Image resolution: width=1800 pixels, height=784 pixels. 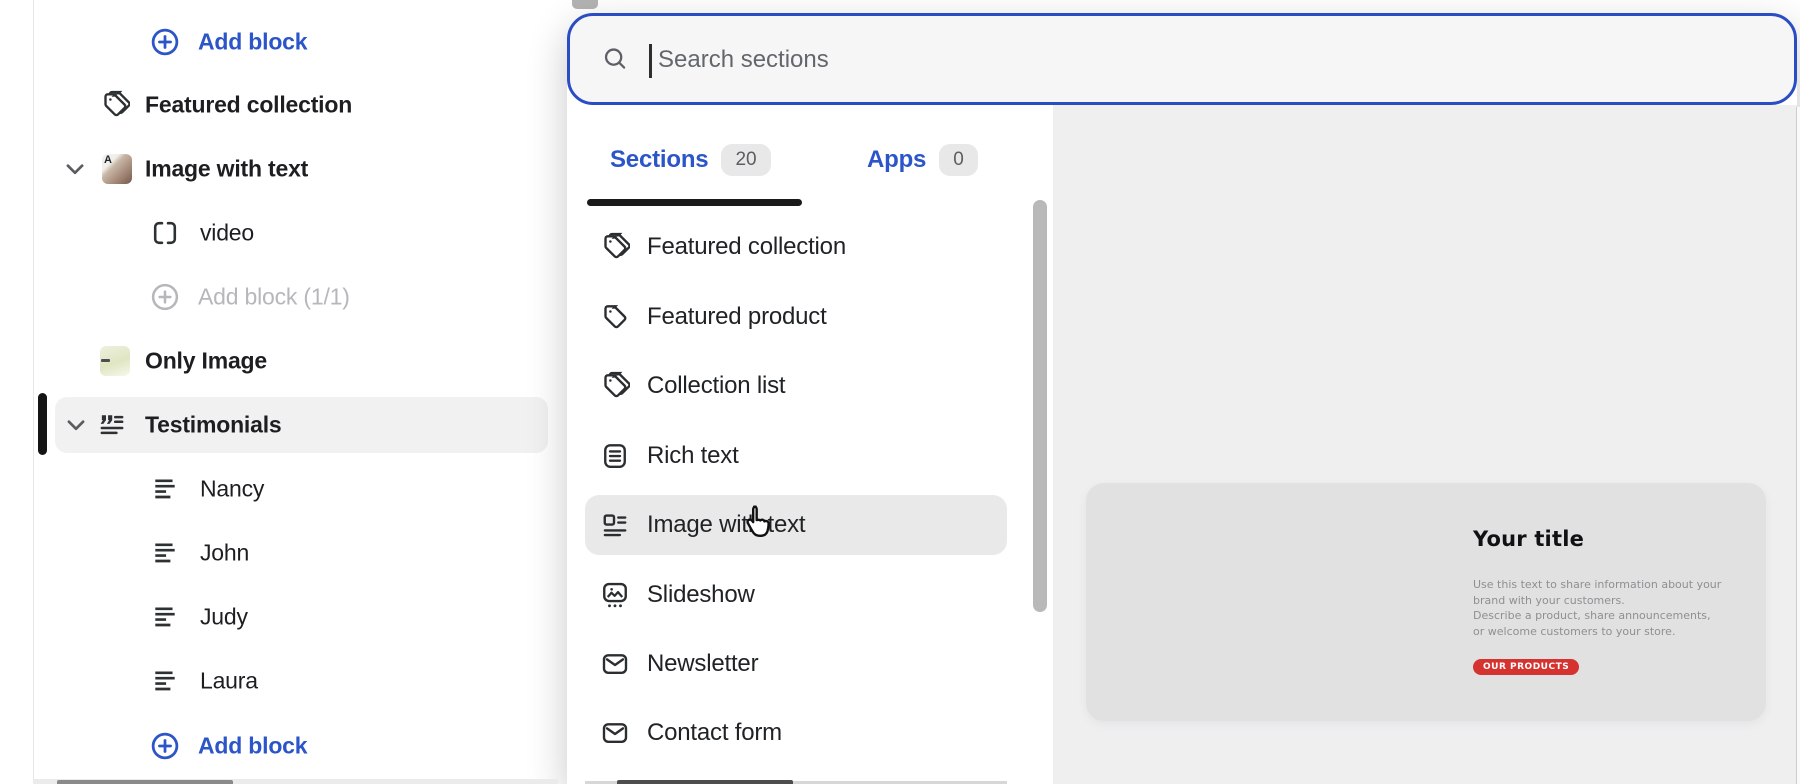 I want to click on section-option-label: Featured product, so click(x=737, y=316).